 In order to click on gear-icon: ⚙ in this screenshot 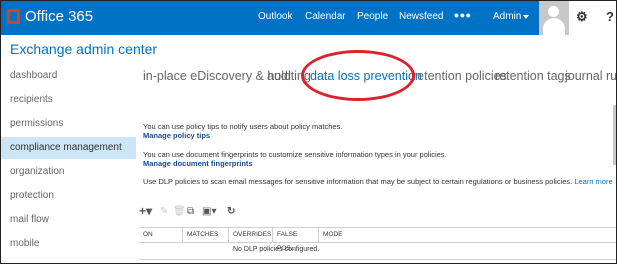, I will do `click(582, 17)`.